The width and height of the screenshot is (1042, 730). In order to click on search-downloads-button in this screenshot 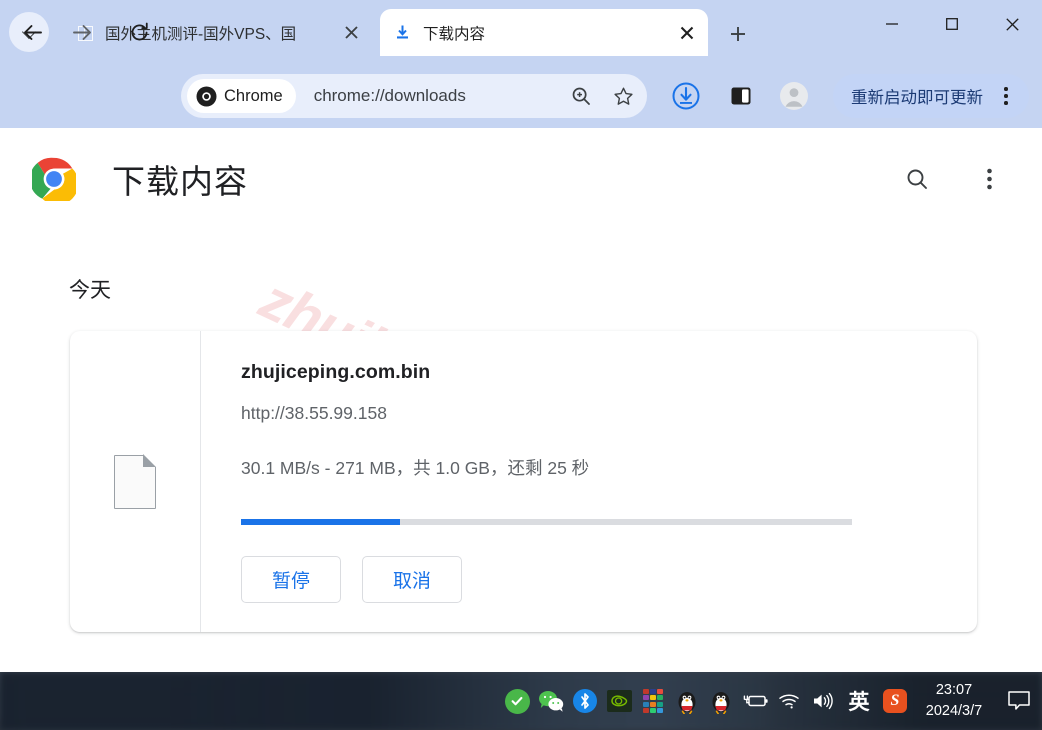, I will do `click(917, 179)`.